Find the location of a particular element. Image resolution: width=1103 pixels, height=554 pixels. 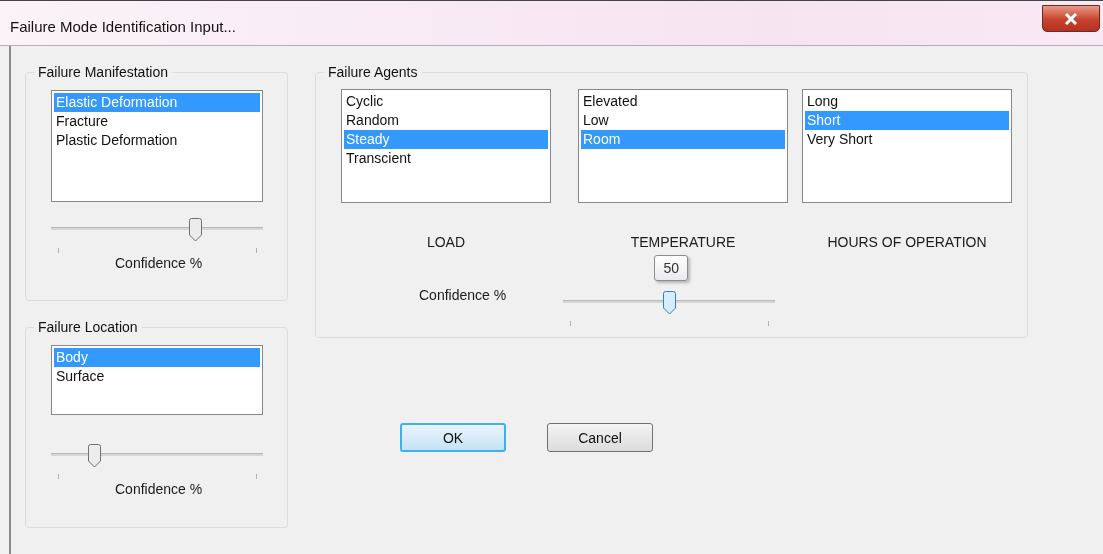

list-box: Elastic Deformation Fracture Plastic Deformation is located at coordinates (157, 146).